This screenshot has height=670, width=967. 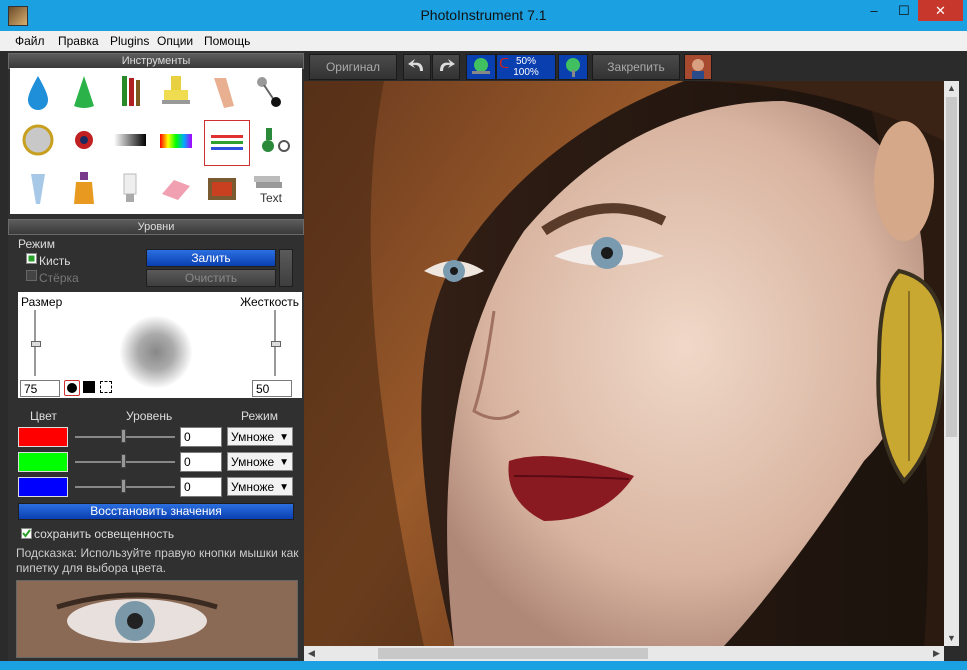 I want to click on green-mode-value: Умноже, so click(x=253, y=462).